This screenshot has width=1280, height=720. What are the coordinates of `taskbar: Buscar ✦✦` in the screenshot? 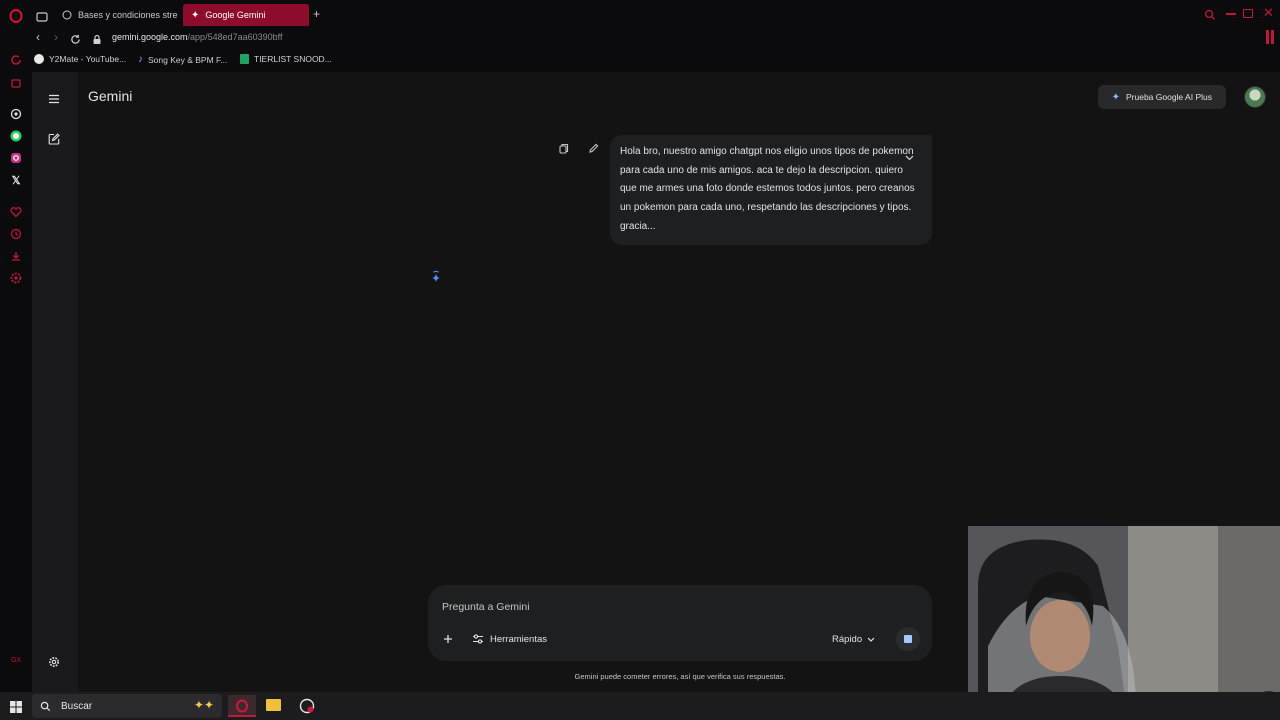 It's located at (640, 706).